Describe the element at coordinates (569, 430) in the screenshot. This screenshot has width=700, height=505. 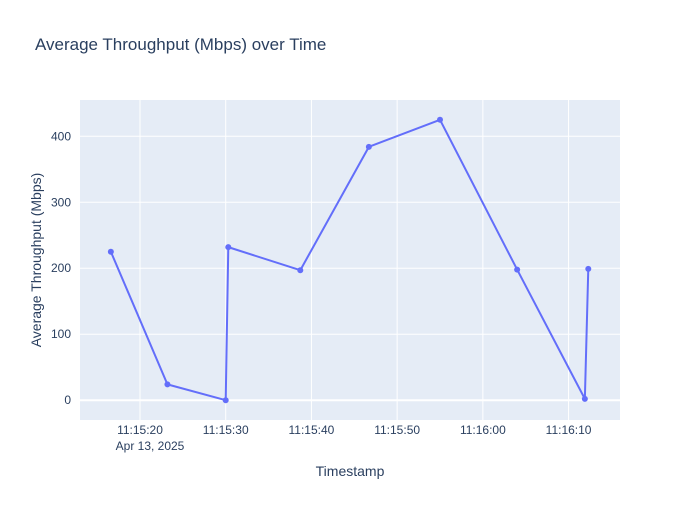
I see `x-tick-label: 11:16:10` at that location.